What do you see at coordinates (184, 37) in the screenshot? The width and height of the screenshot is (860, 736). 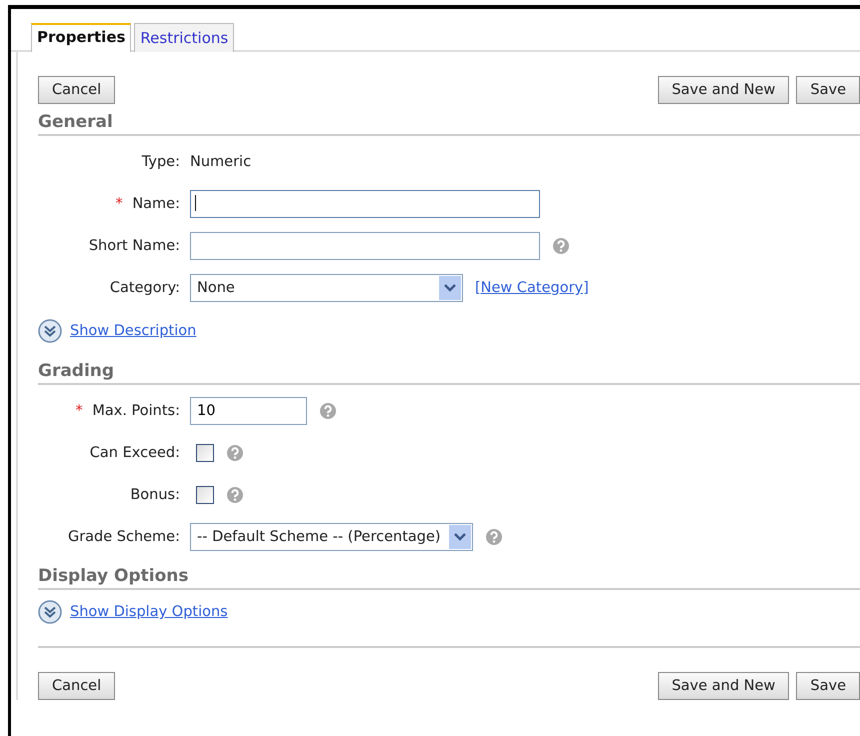 I see `tab: Restrictions` at bounding box center [184, 37].